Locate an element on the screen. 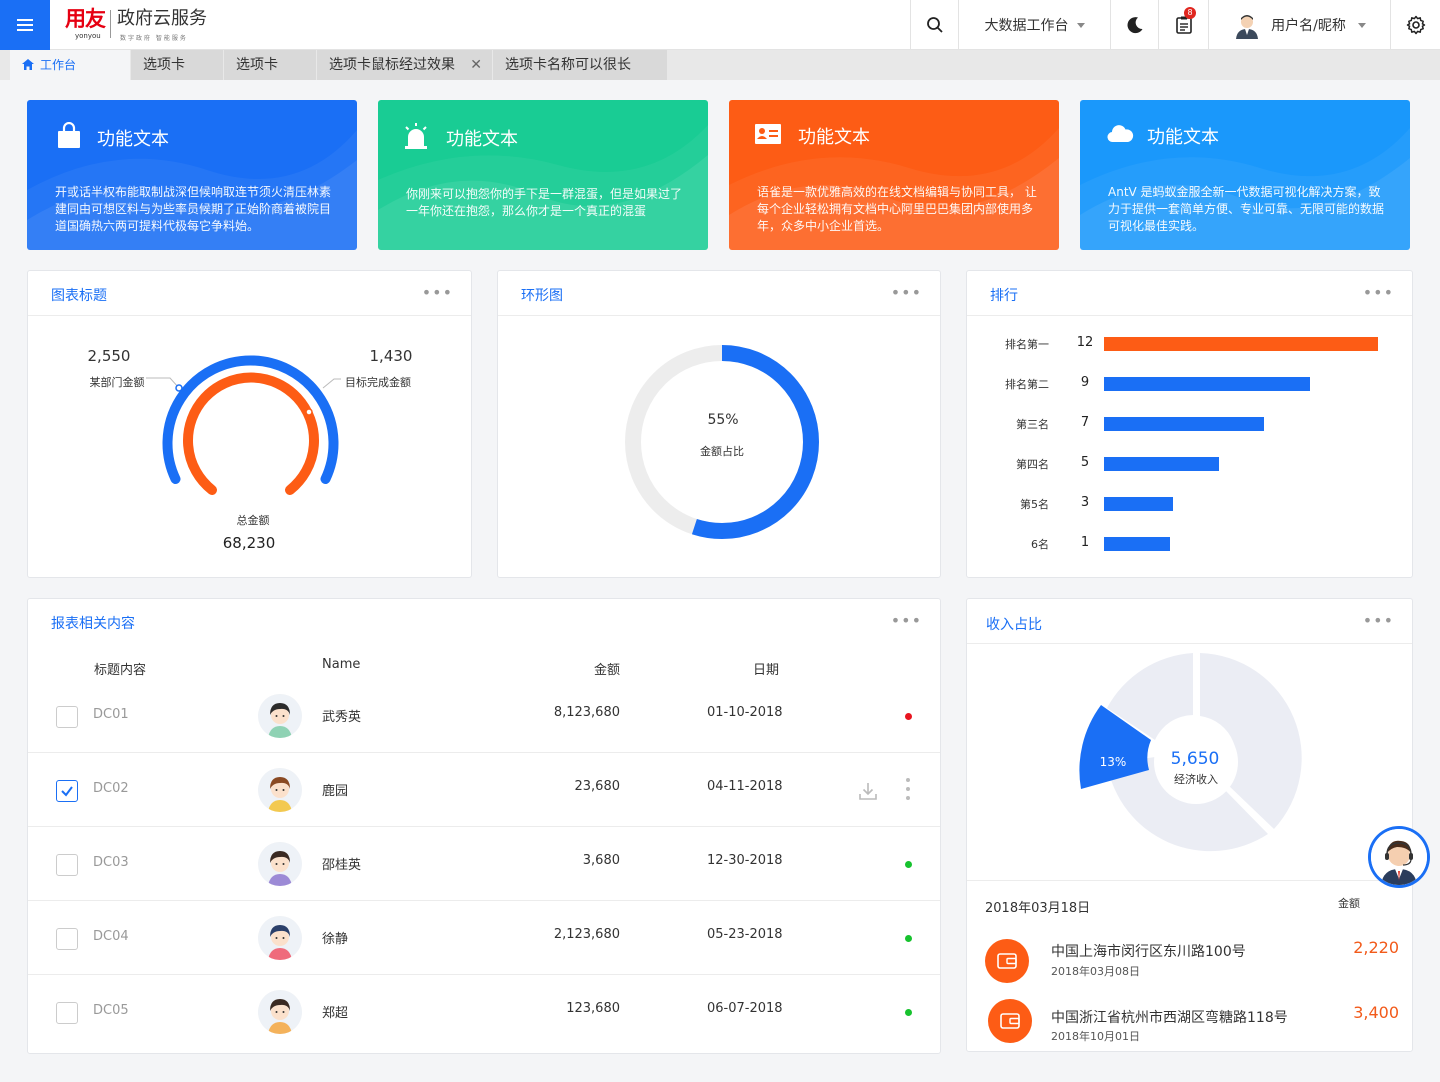  table-row: DC02 鹿园 23,680 04-11-2018 is located at coordinates (484, 790).